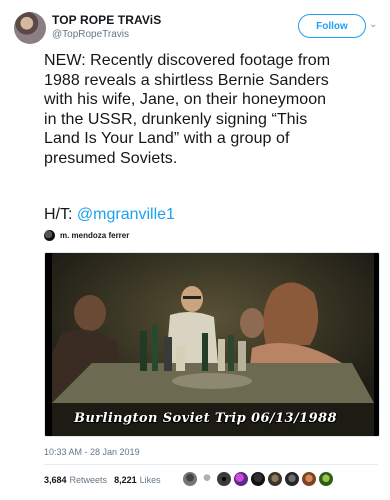  I want to click on media-attribution: m. mendoza ferrer, so click(86, 235).